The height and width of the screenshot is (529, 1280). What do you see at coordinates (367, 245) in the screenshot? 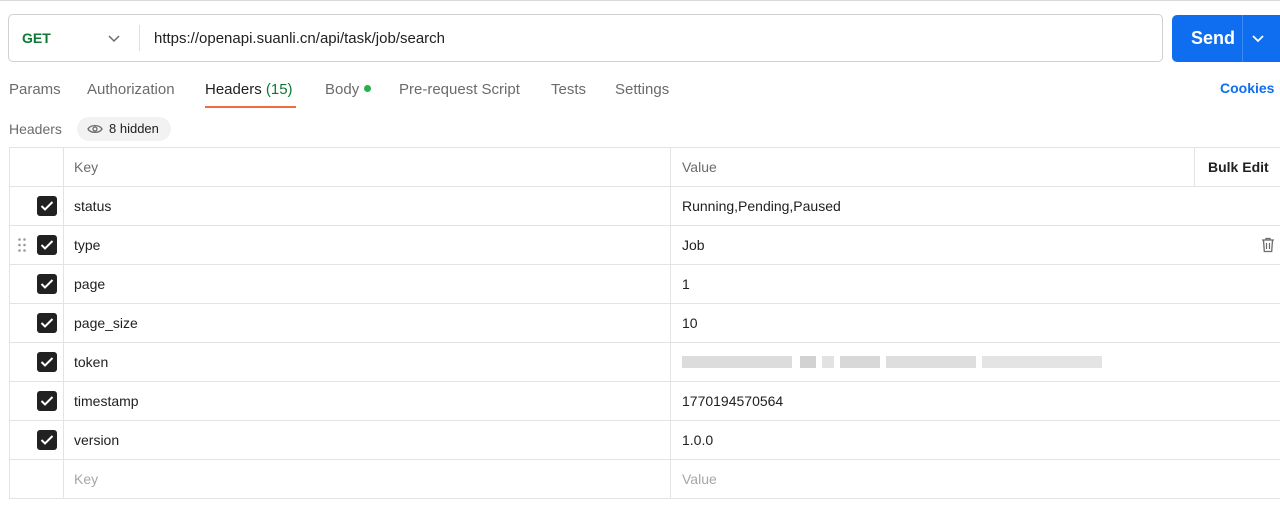
I see `header-key: type` at bounding box center [367, 245].